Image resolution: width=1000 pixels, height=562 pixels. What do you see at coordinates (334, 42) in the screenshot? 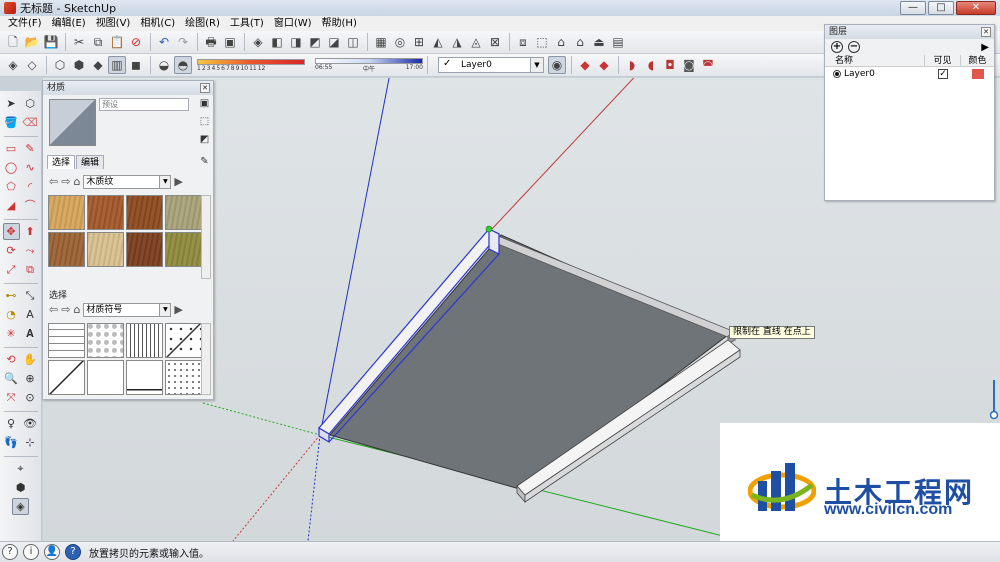
I see `back-view-icon: ◪` at bounding box center [334, 42].